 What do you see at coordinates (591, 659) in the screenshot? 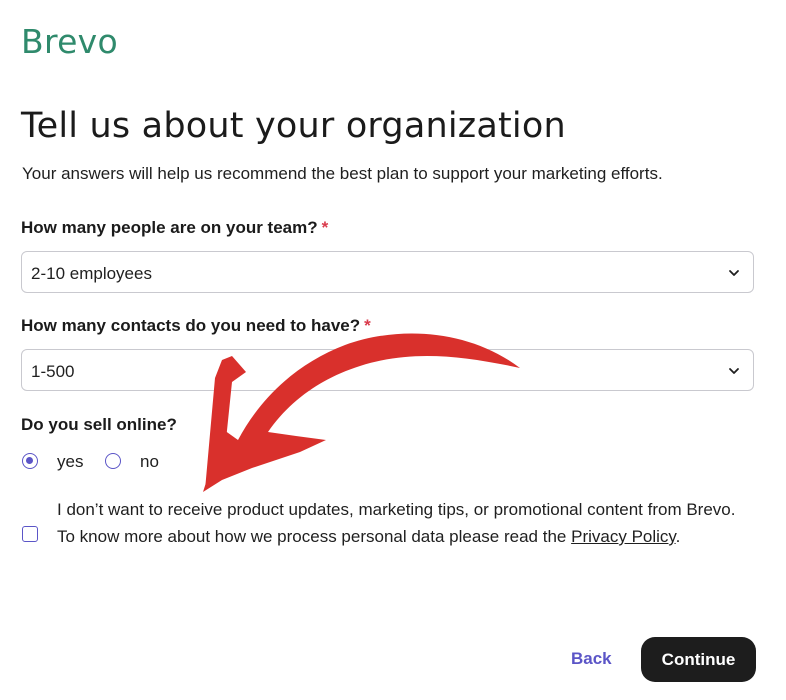
I see `back-button: Back` at bounding box center [591, 659].